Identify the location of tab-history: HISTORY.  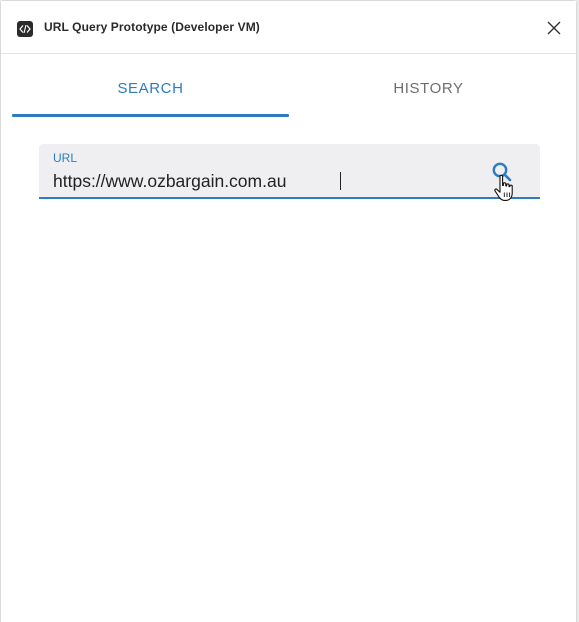
(428, 85).